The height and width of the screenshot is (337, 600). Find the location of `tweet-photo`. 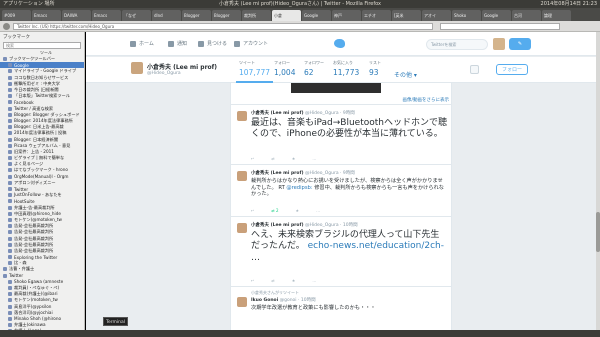

tweet-photo is located at coordinates (336, 88).